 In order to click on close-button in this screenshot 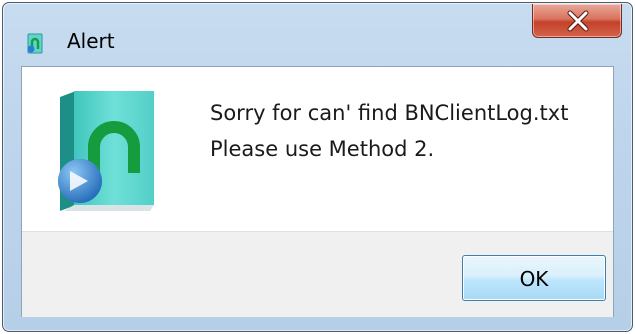, I will do `click(577, 21)`.